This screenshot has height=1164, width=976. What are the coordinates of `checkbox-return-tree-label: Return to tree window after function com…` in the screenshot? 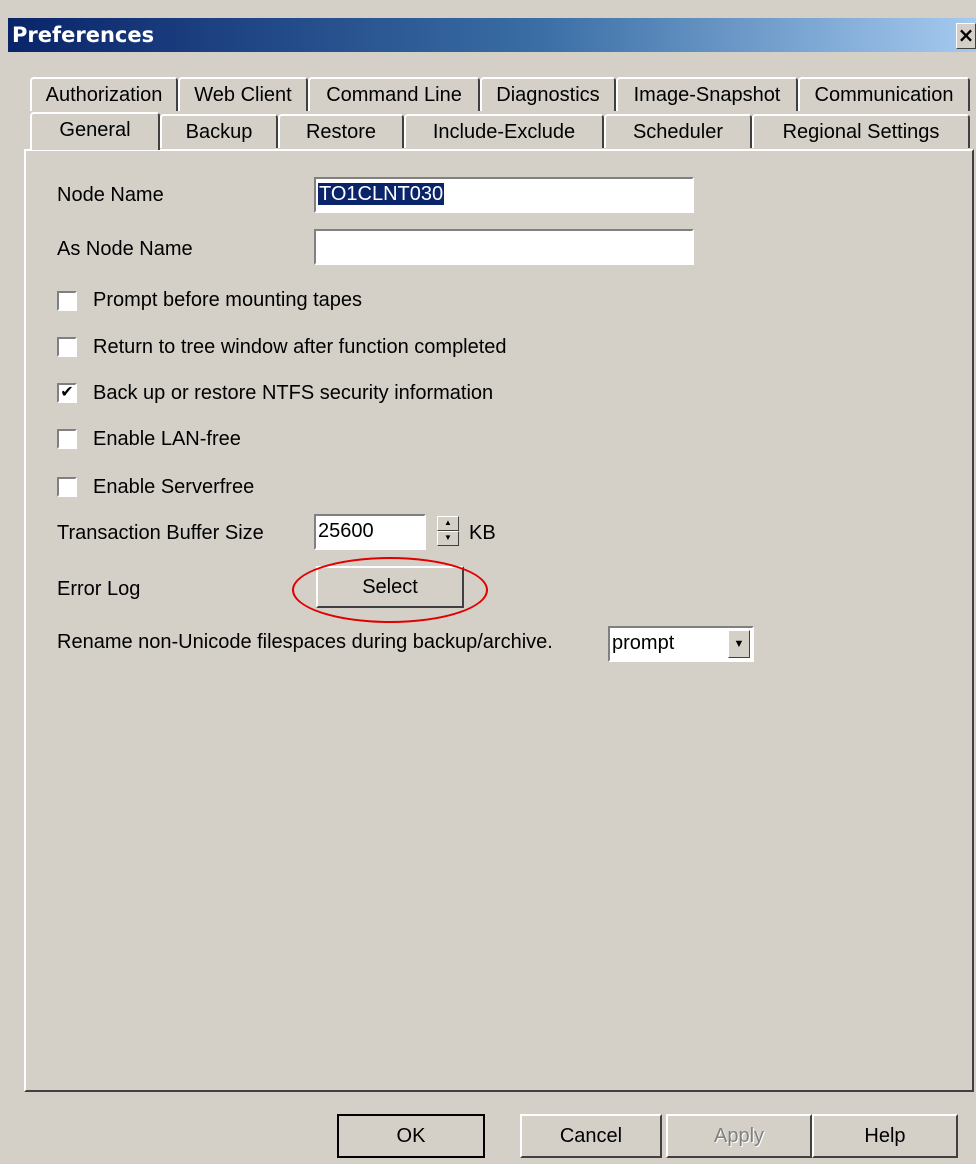 It's located at (300, 347).